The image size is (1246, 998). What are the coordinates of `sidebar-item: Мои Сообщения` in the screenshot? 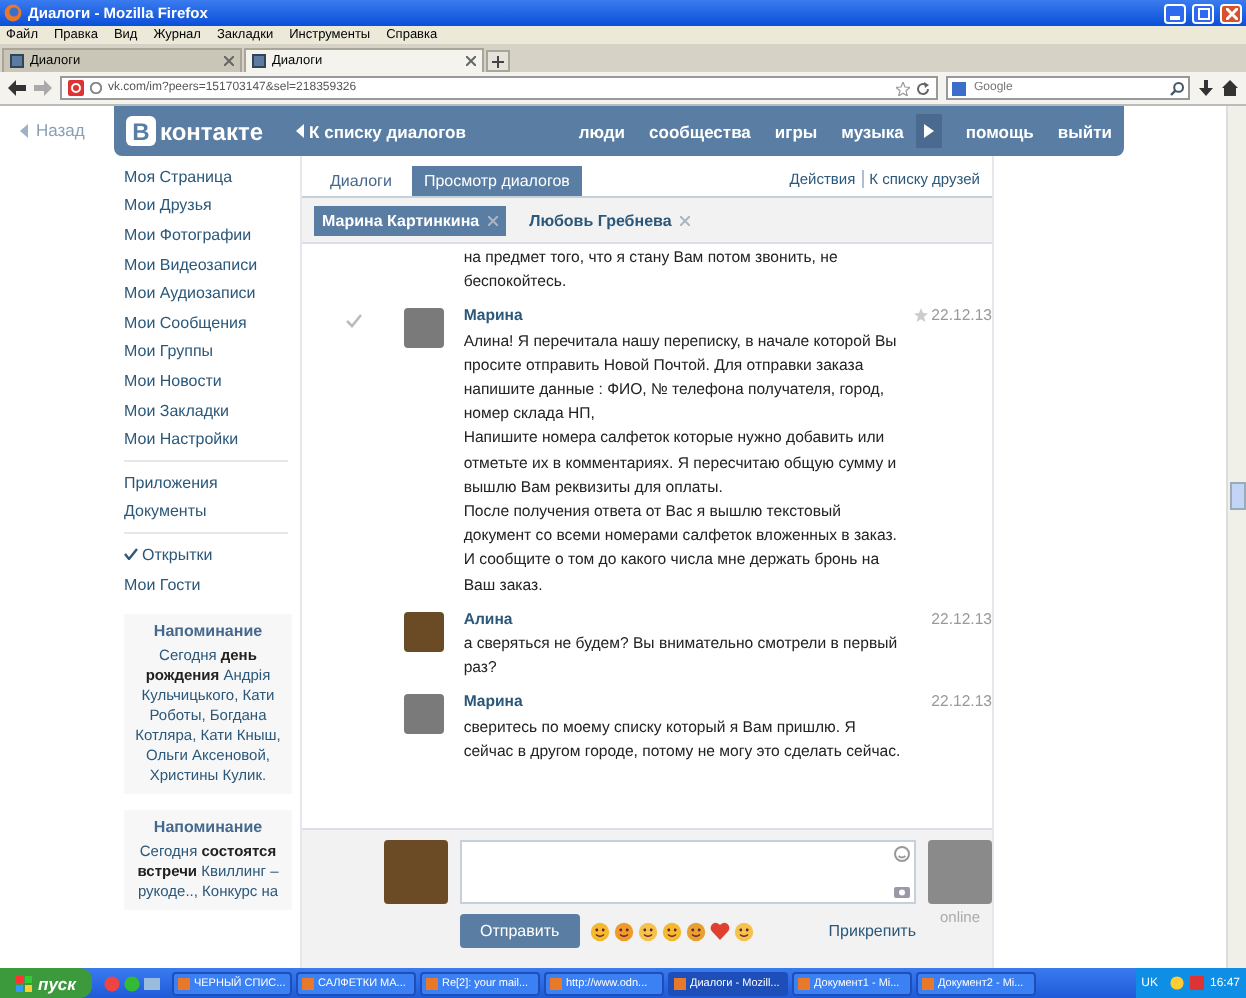 It's located at (206, 322).